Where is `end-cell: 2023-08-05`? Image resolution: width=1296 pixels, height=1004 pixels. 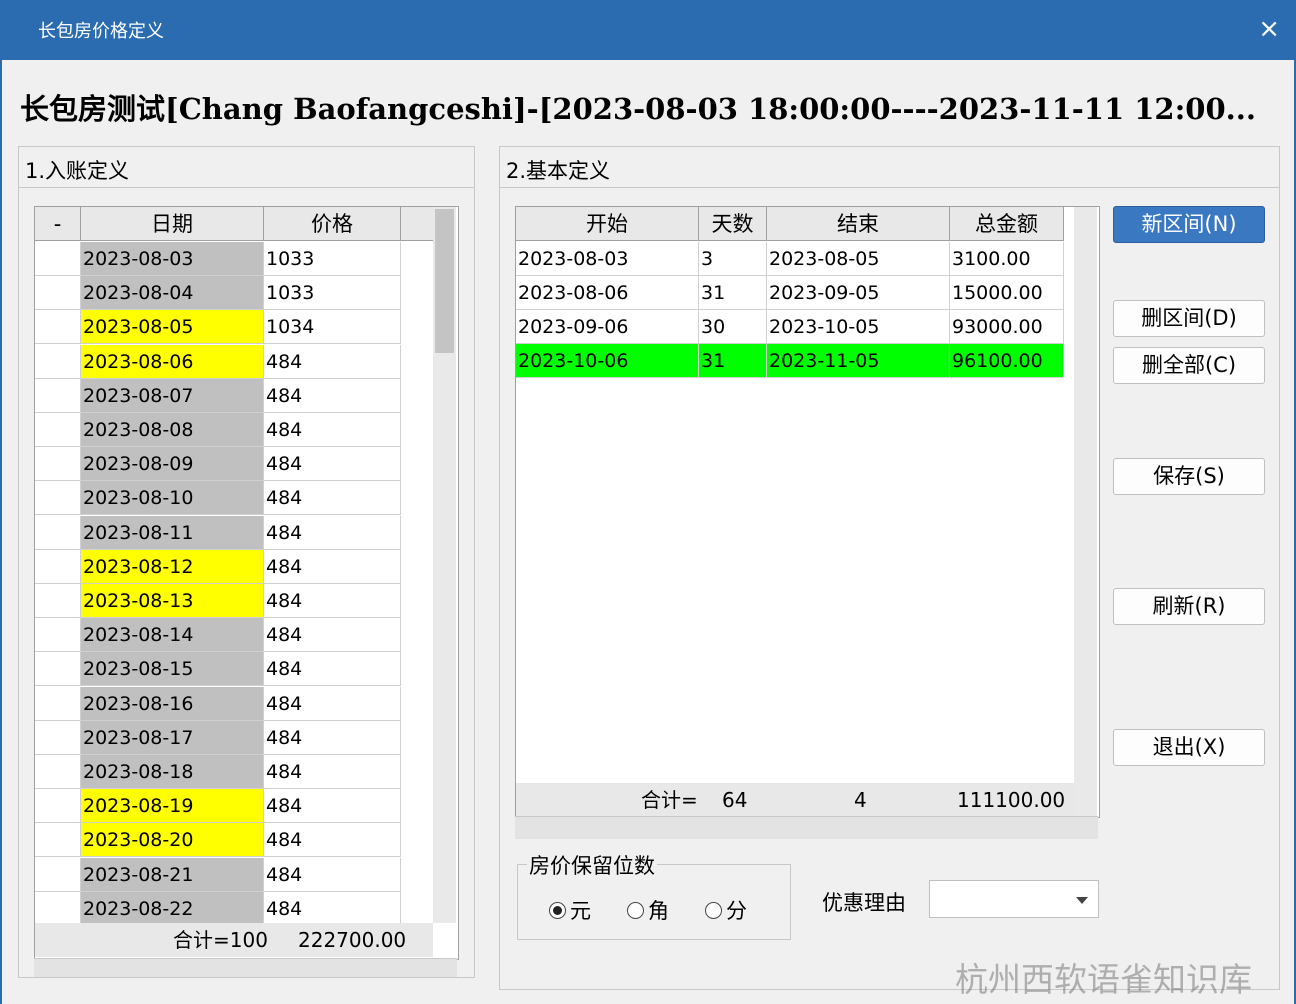
end-cell: 2023-08-05 is located at coordinates (858, 259).